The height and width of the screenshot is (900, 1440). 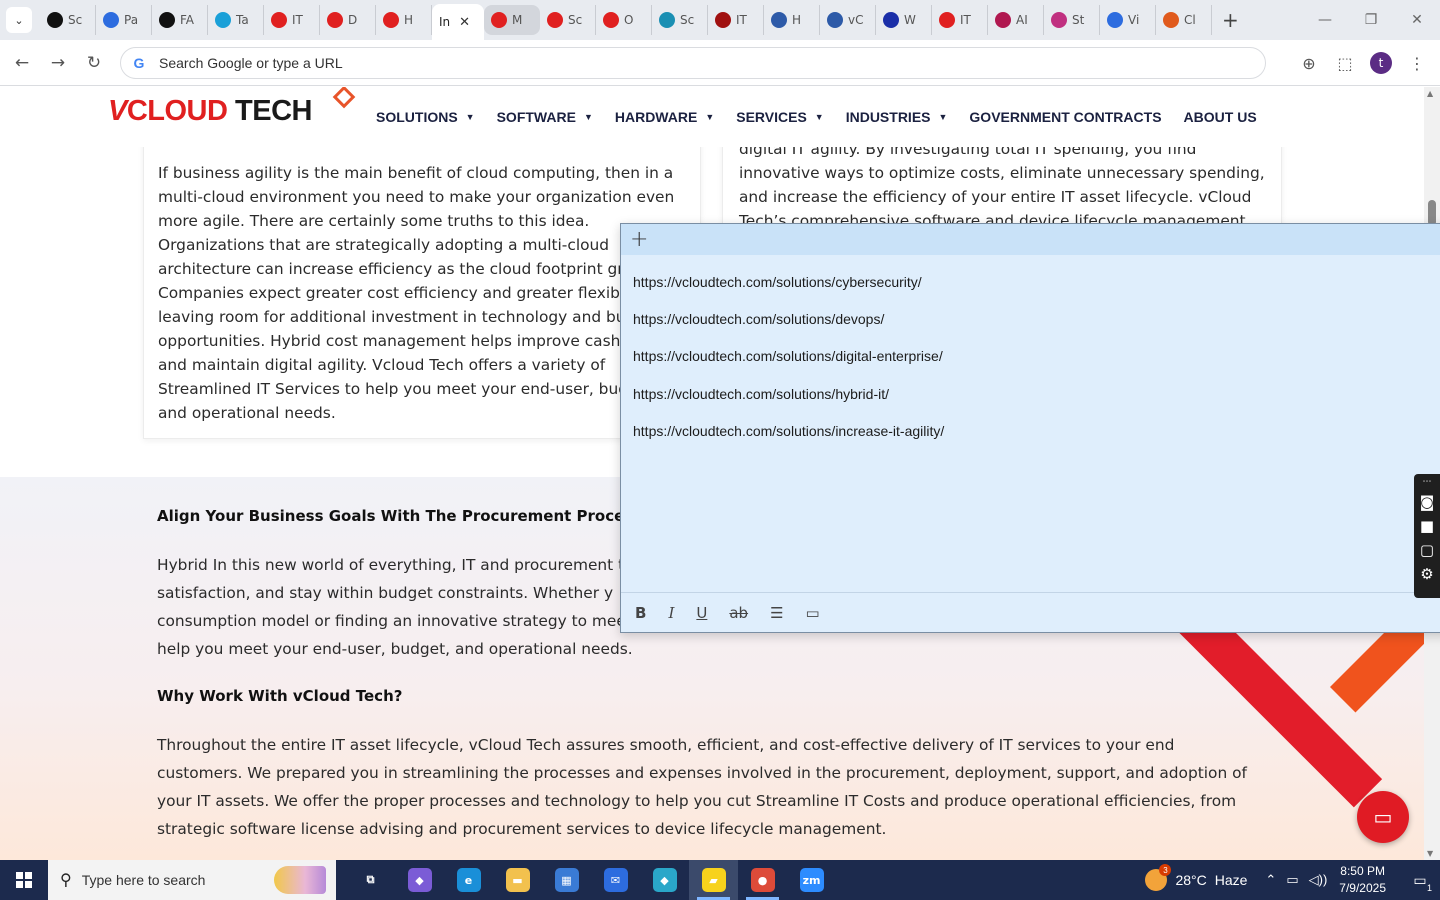 What do you see at coordinates (848, 20) in the screenshot?
I see `browser-tab: vC` at bounding box center [848, 20].